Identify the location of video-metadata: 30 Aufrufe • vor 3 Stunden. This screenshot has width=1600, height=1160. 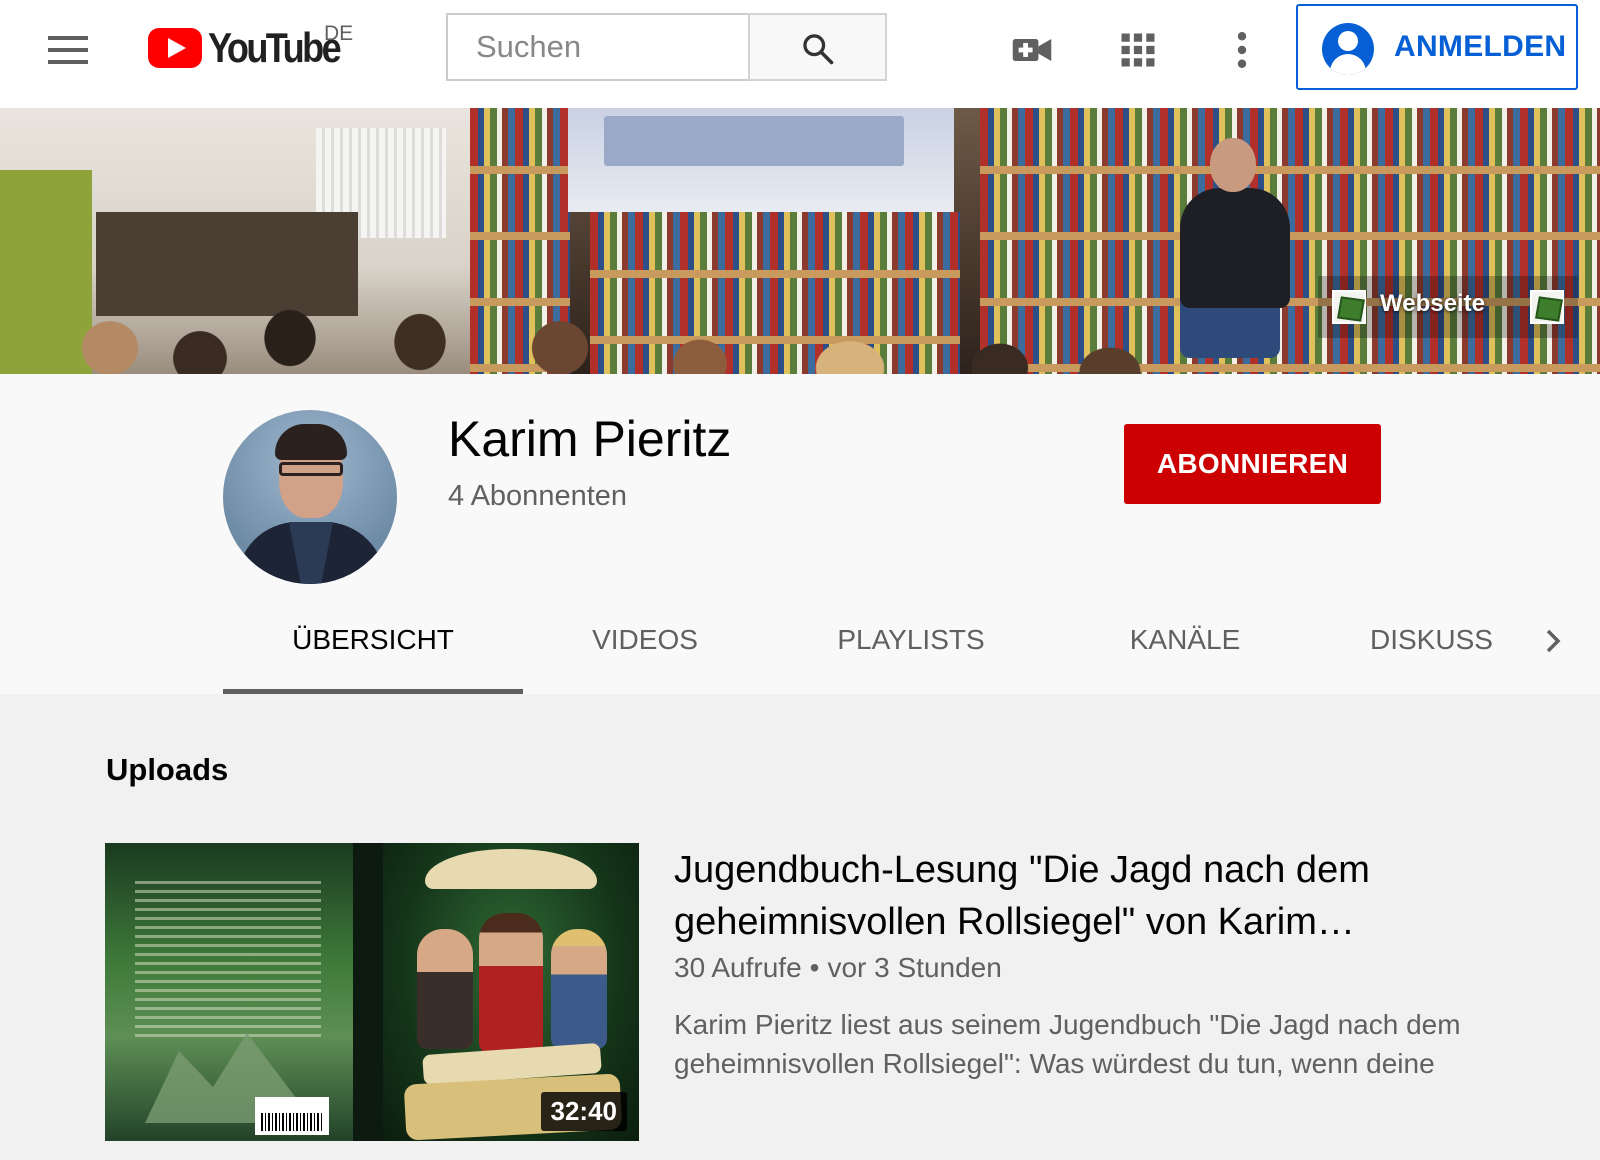
(838, 968).